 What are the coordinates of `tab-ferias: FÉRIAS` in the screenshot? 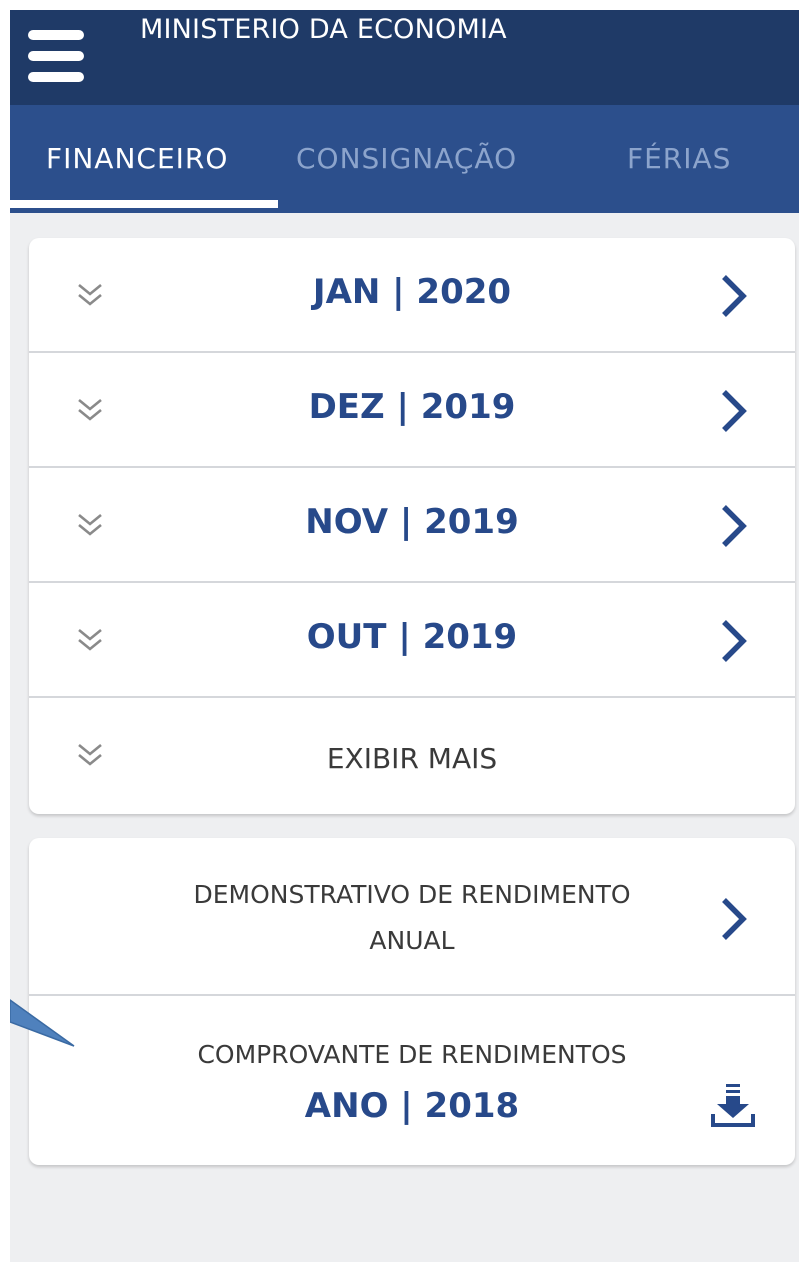 It's located at (679, 159).